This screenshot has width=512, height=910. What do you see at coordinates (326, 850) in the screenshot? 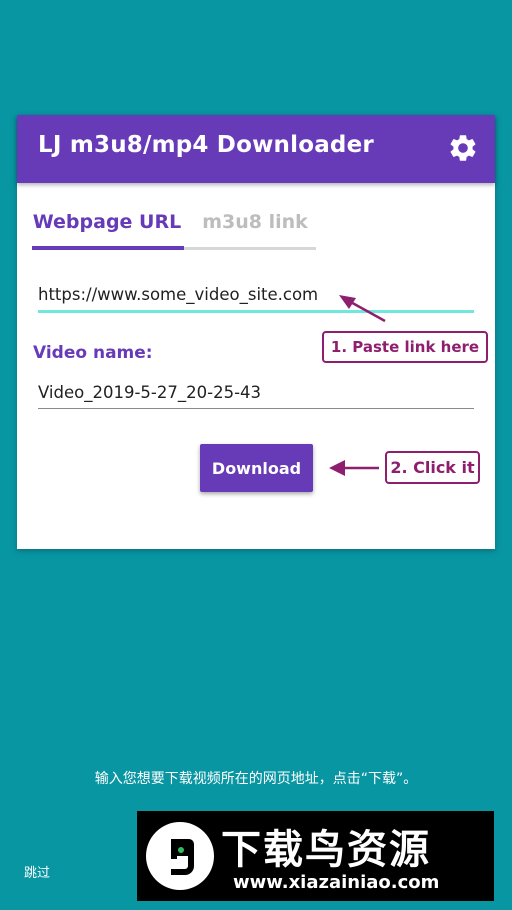
I see `watermark-name: 下载鸟资源` at bounding box center [326, 850].